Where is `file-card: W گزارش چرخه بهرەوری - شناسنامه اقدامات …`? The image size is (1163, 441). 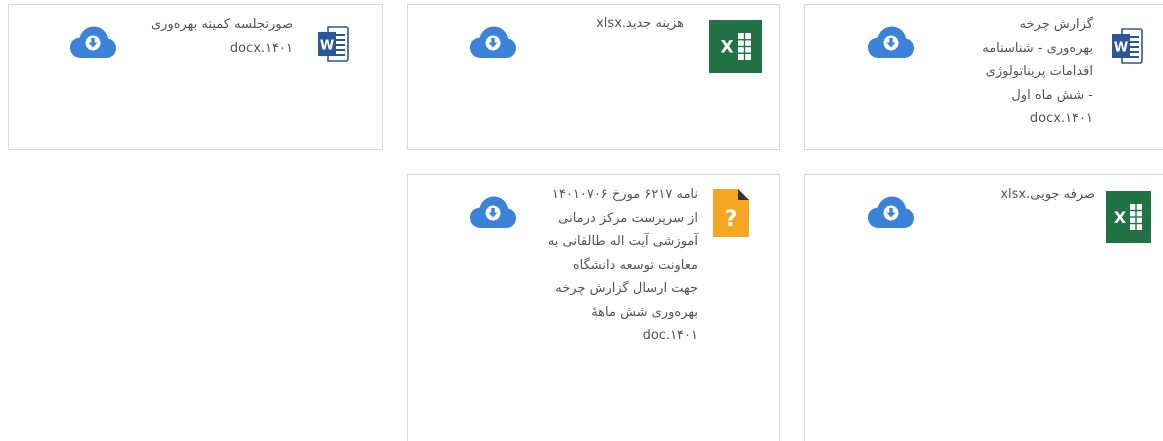
file-card: W گزارش چرخه بهرەوری - شناسنامه اقدامات … is located at coordinates (983, 77).